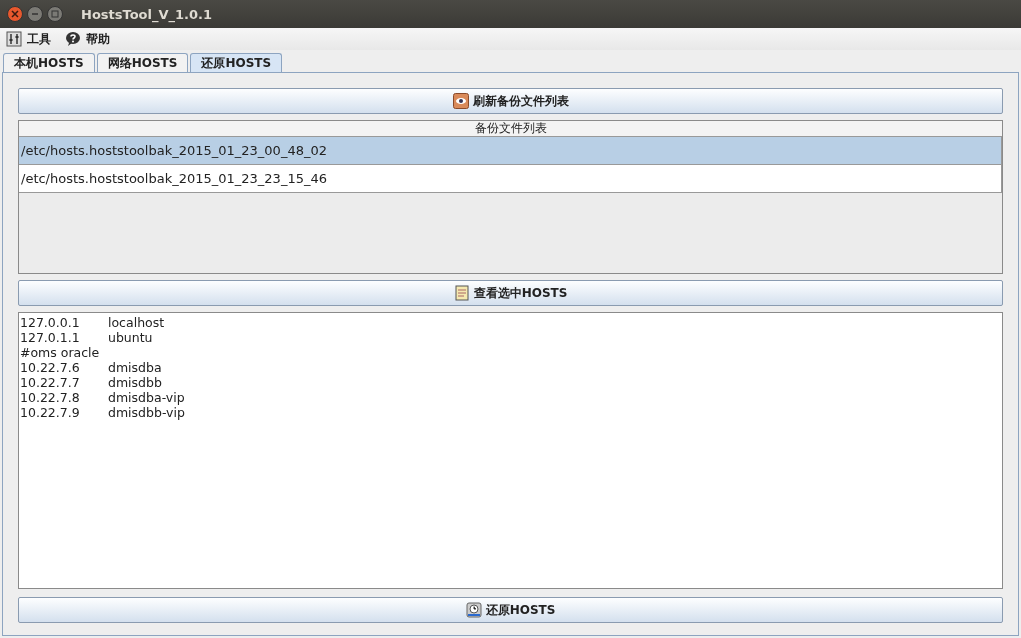  I want to click on close-button, so click(15, 14).